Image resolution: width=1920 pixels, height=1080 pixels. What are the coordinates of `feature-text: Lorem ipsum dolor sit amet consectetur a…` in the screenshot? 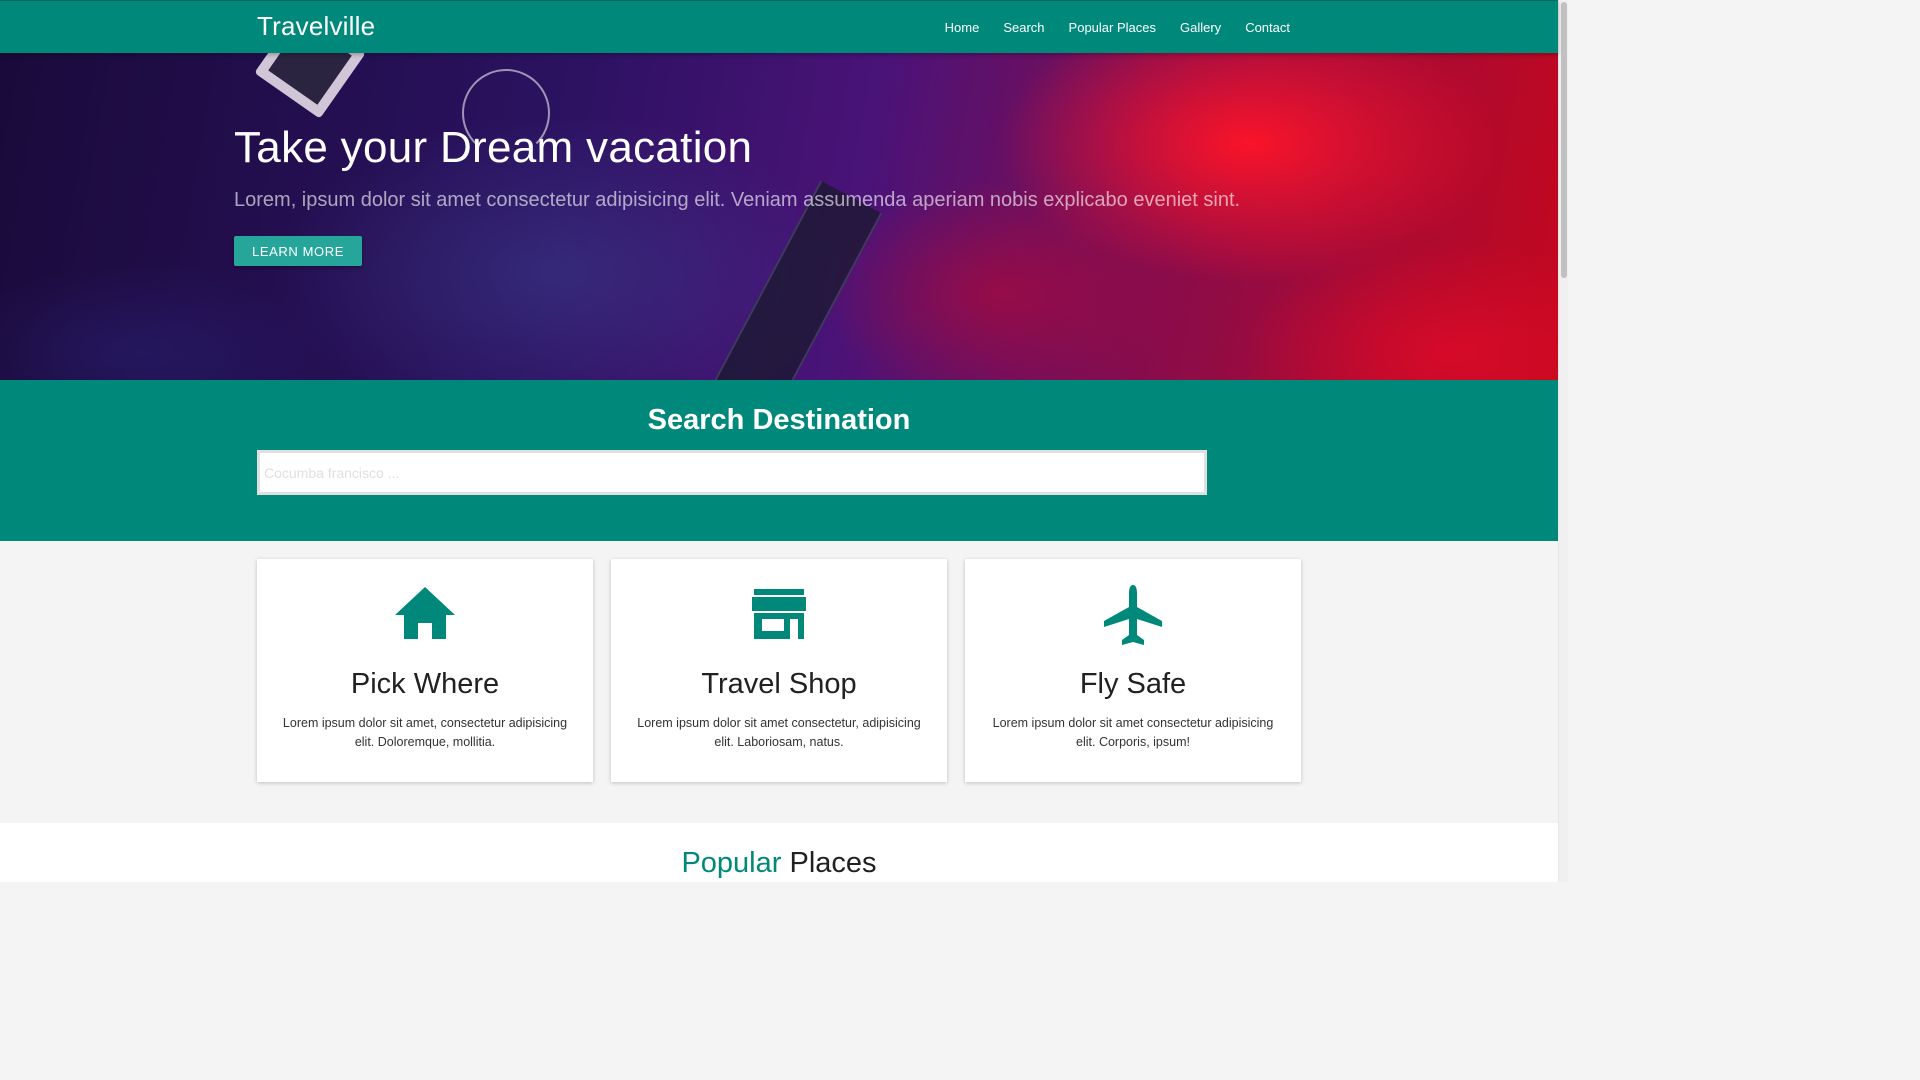 It's located at (1133, 732).